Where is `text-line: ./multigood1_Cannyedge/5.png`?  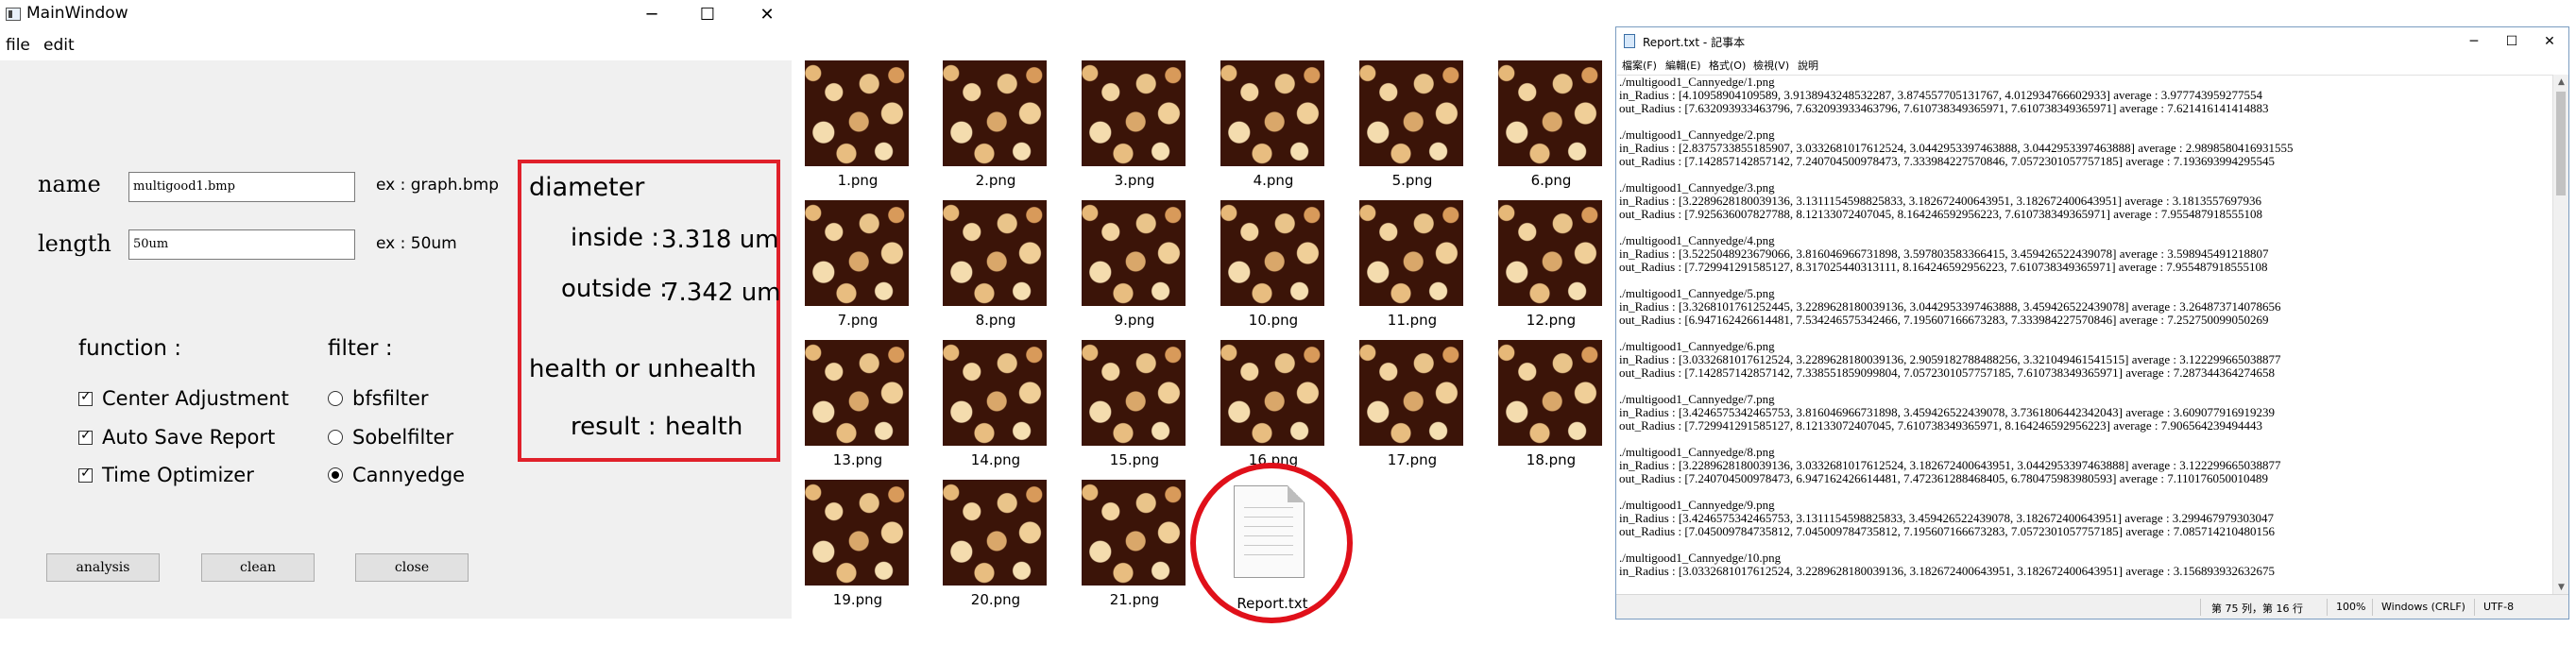 text-line: ./multigood1_Cannyedge/5.png is located at coordinates (1697, 293).